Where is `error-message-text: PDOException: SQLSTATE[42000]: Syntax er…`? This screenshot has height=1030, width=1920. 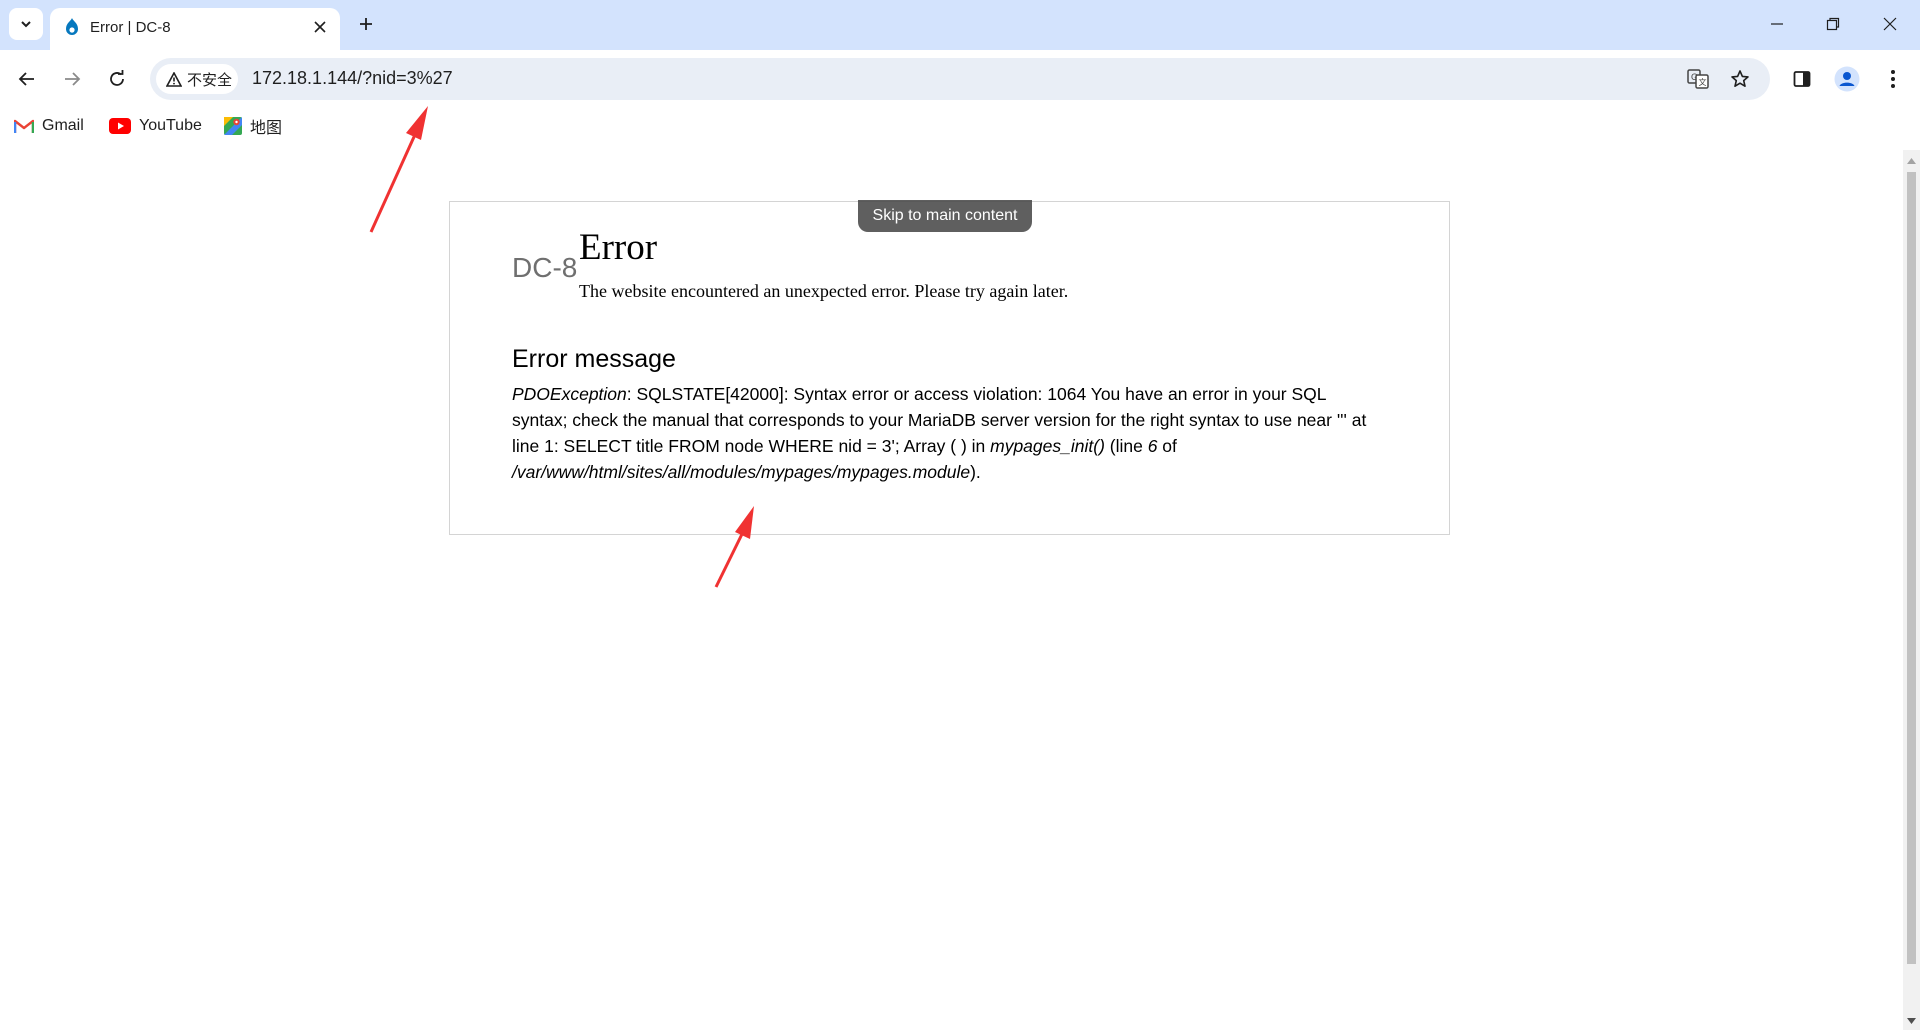
error-message-text: PDOException: SQLSTATE[42000]: Syntax er… is located at coordinates (947, 433).